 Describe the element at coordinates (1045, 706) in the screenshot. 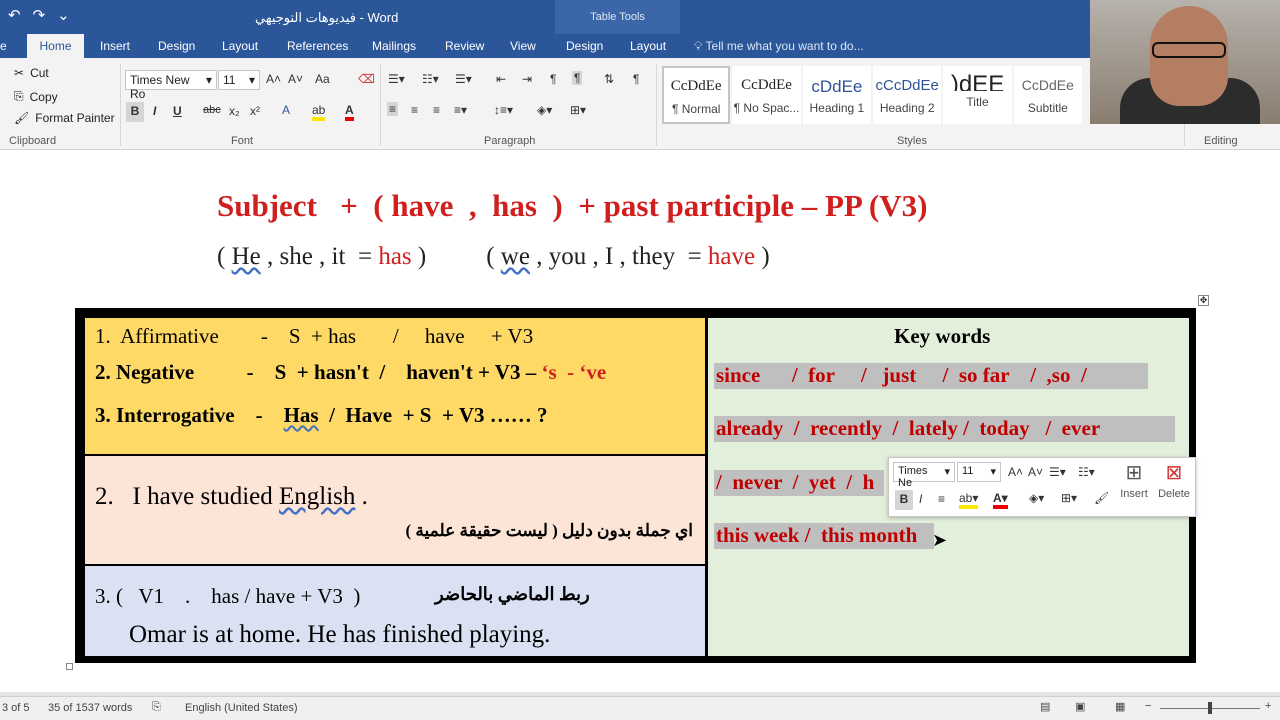

I see `read-mode-icon: ▤` at that location.